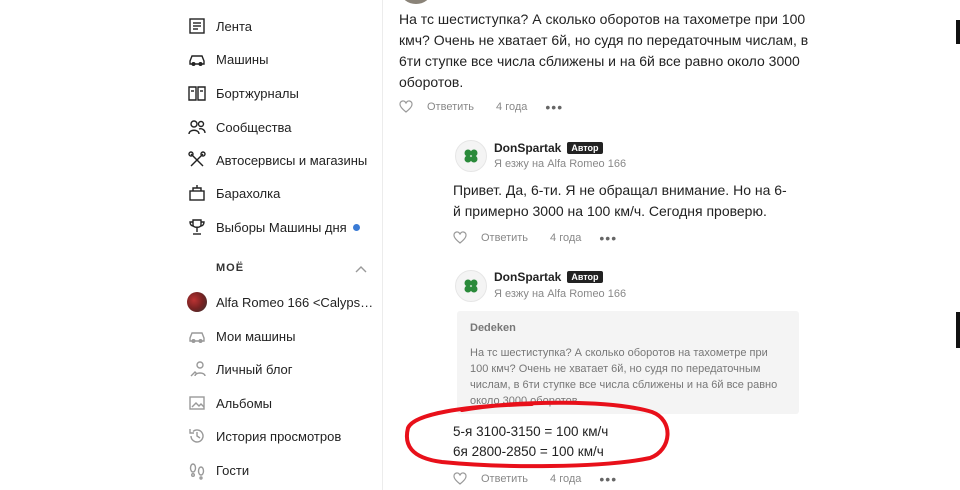 The width and height of the screenshot is (960, 490). I want to click on car-icon, so click(197, 59).